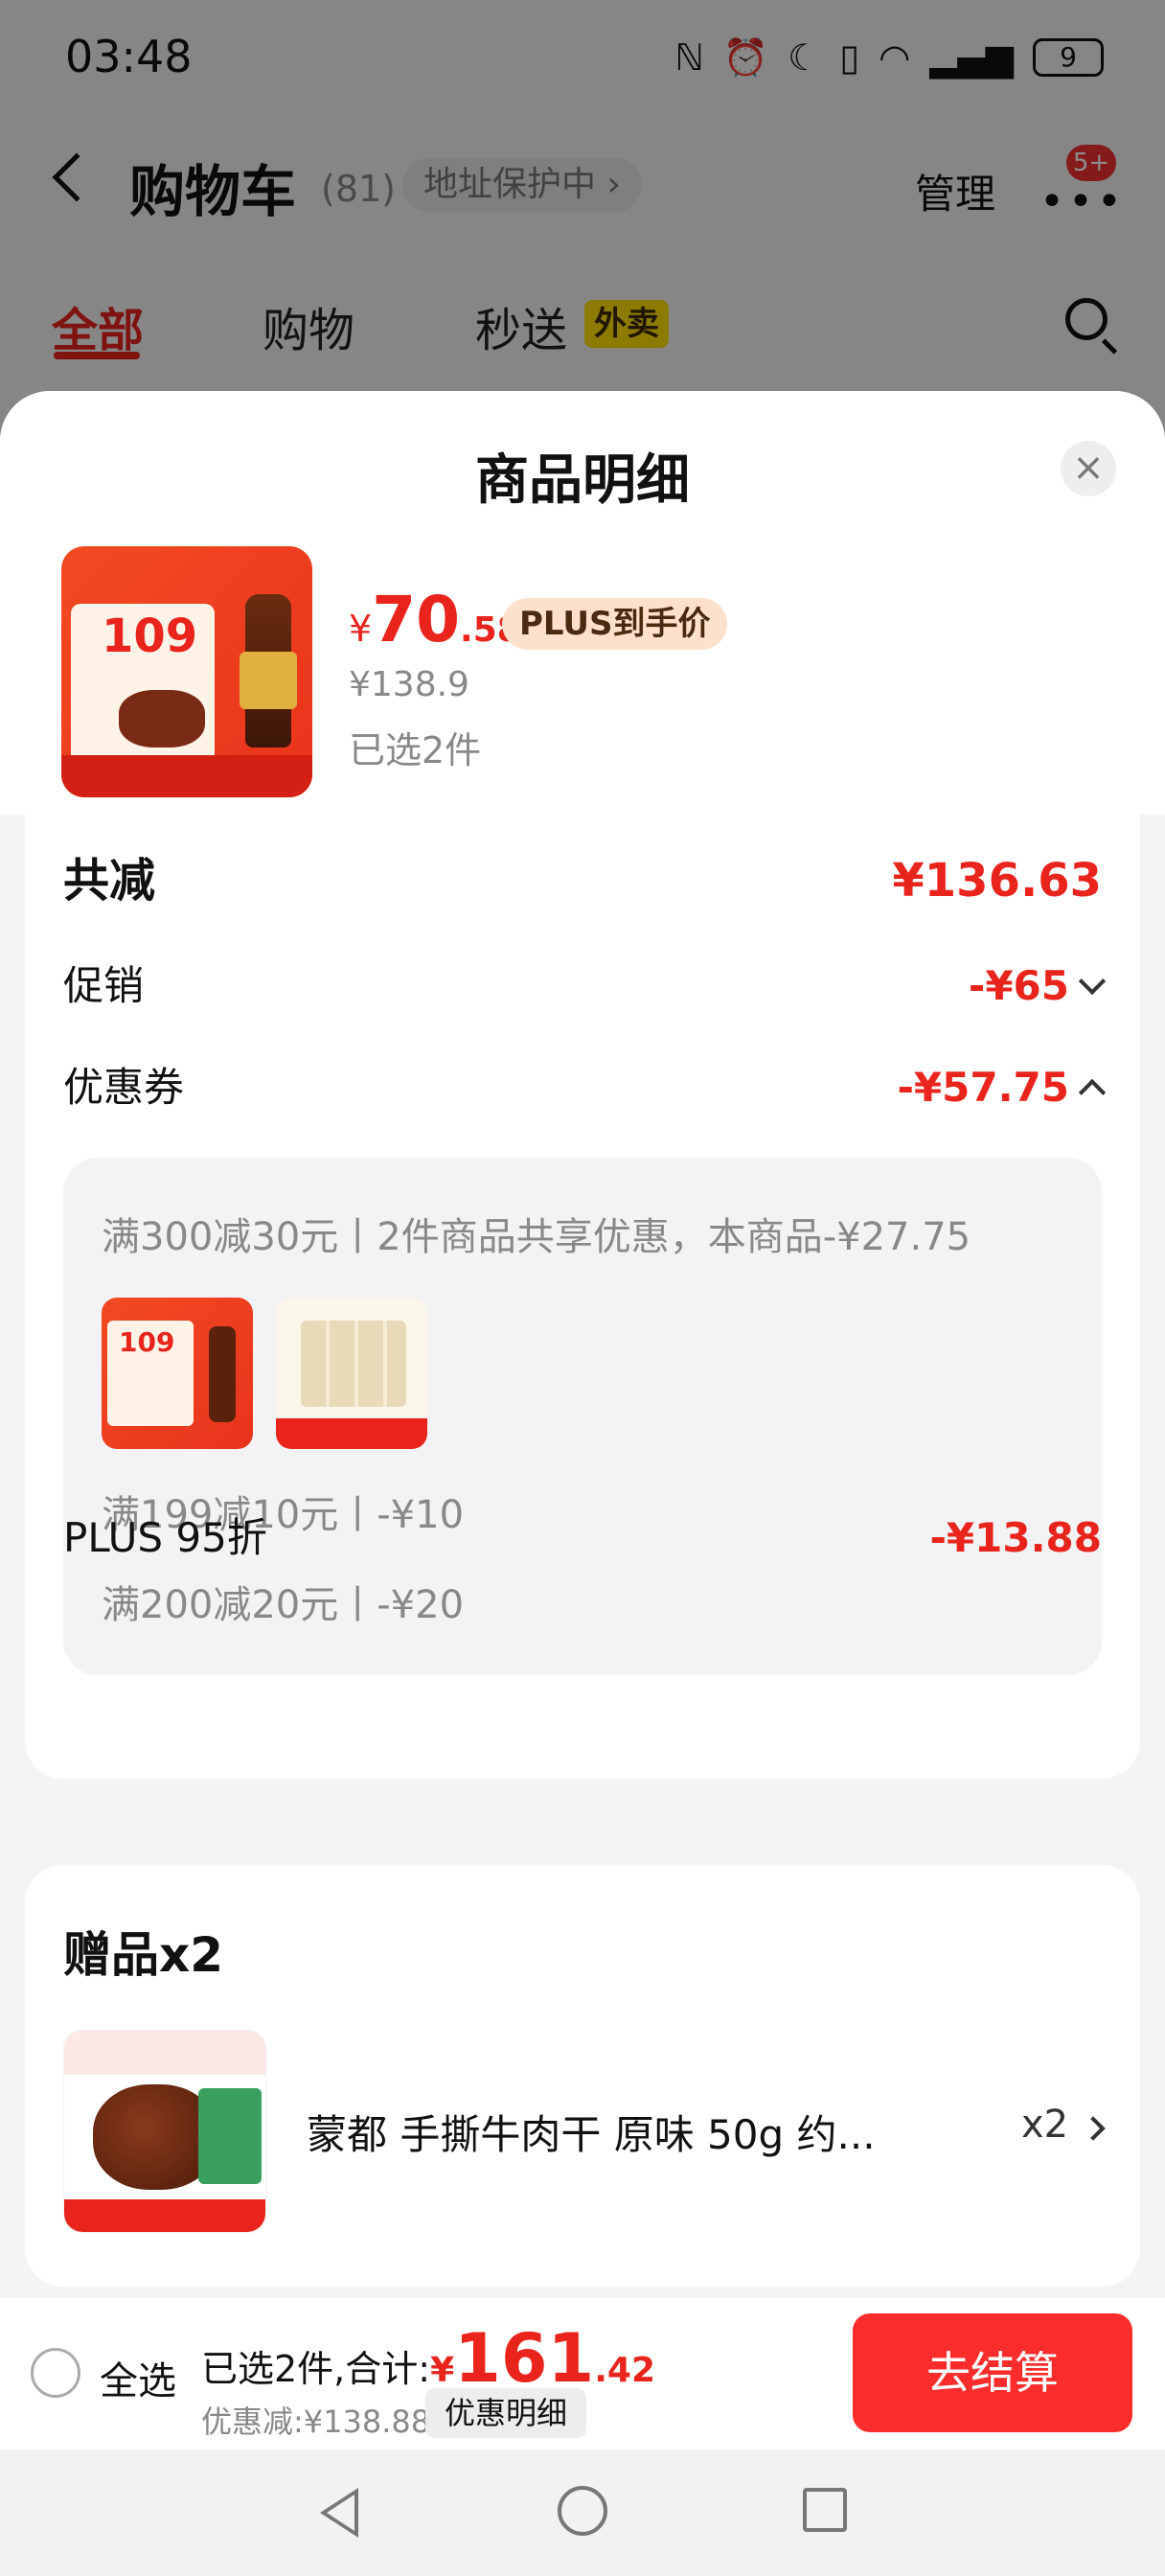 The image size is (1165, 2576). I want to click on total-currency: ¥, so click(442, 2370).